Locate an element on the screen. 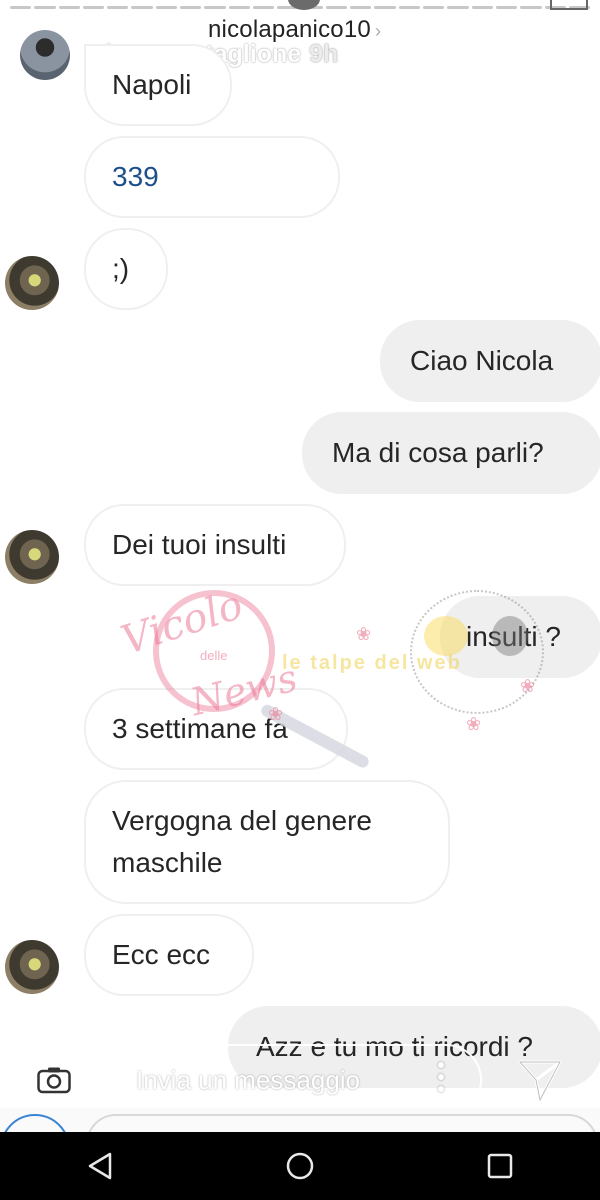 The width and height of the screenshot is (600, 1200). inbox-icon is located at coordinates (569, 5).